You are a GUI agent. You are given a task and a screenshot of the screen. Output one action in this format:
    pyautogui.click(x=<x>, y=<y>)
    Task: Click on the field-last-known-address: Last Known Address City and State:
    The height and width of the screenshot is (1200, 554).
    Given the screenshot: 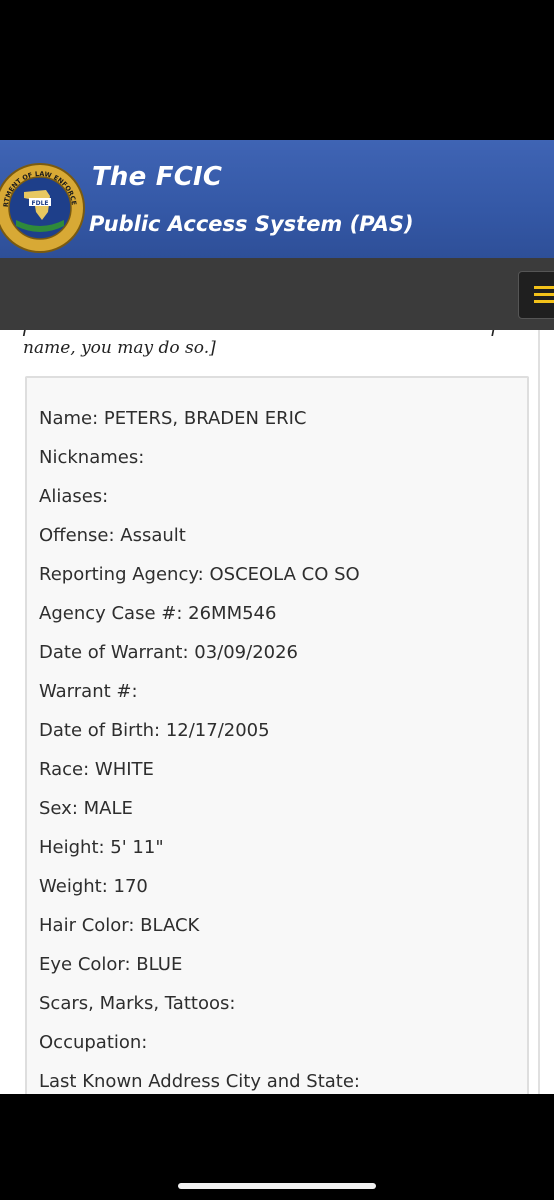 What is the action you would take?
    pyautogui.click(x=199, y=1081)
    